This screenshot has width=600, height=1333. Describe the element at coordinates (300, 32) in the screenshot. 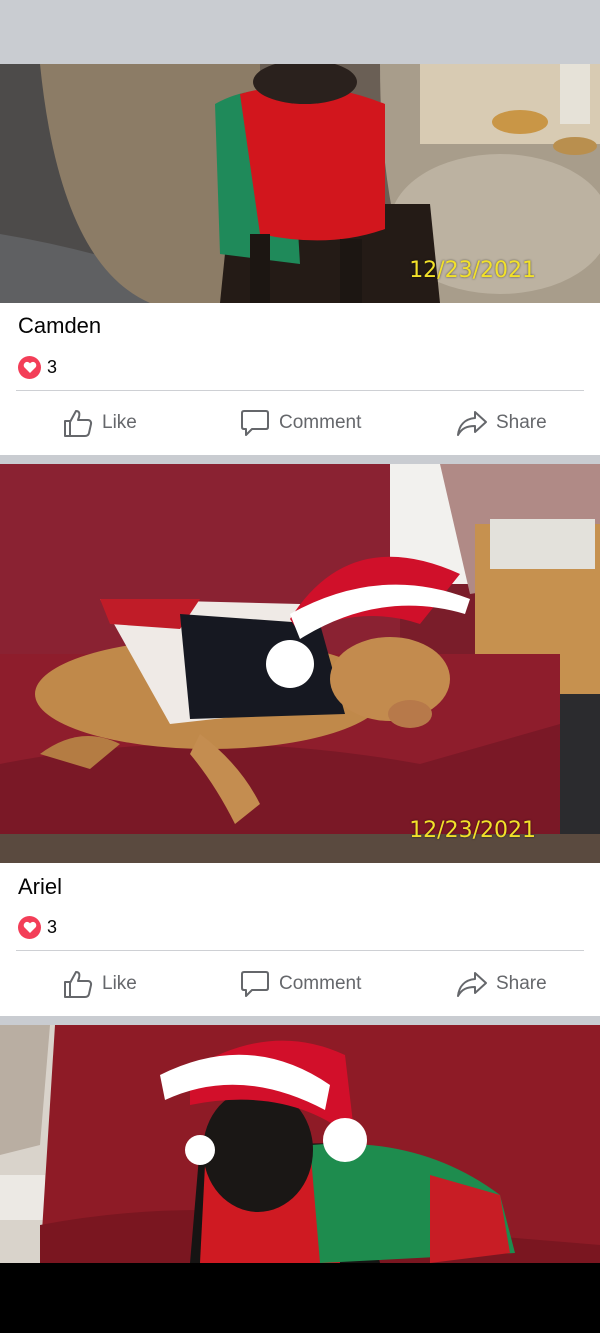

I see `status-bar` at that location.